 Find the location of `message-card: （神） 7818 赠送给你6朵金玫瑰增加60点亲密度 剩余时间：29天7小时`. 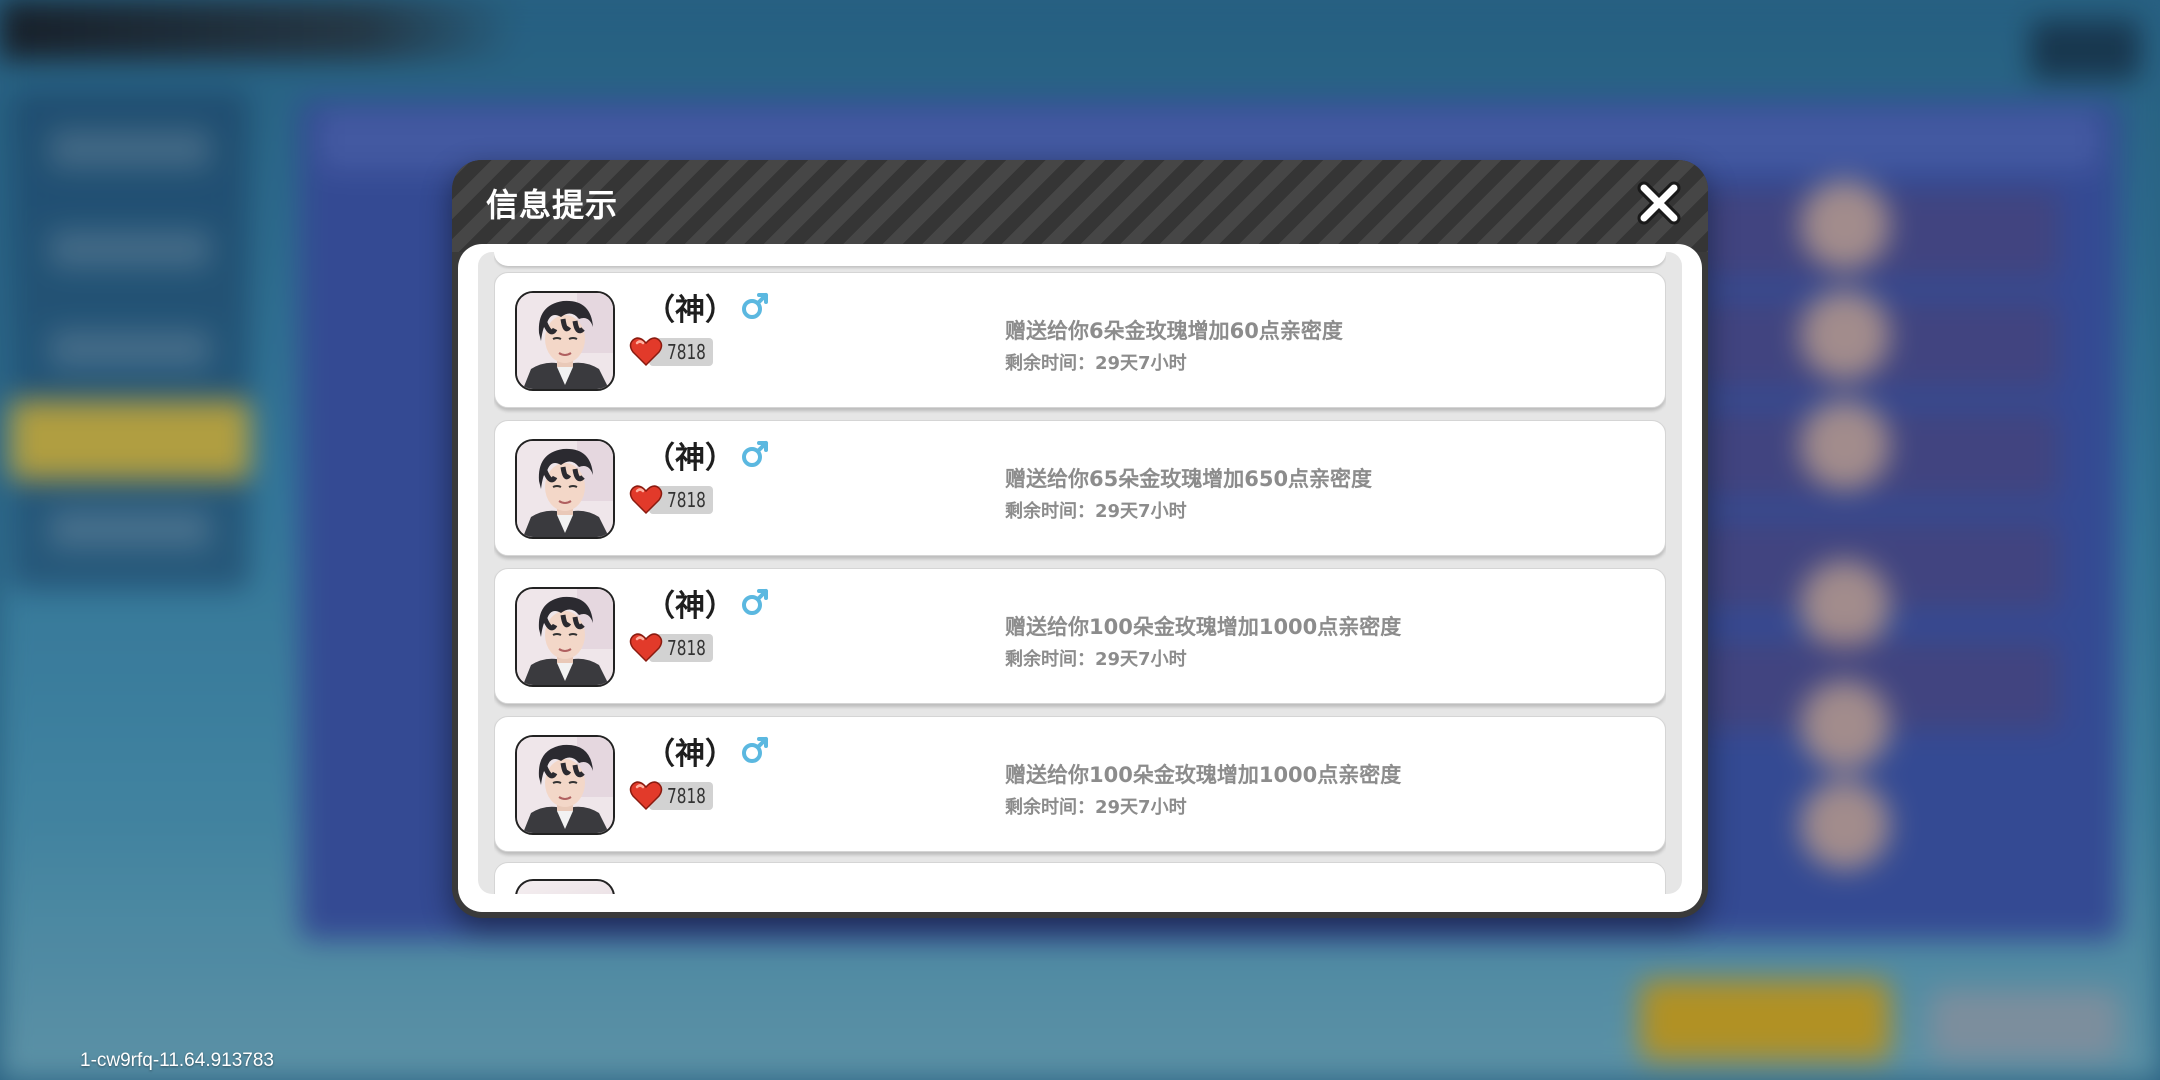

message-card: （神） 7818 赠送给你6朵金玫瑰增加60点亲密度 剩余时间：29天7小时 is located at coordinates (1080, 340).